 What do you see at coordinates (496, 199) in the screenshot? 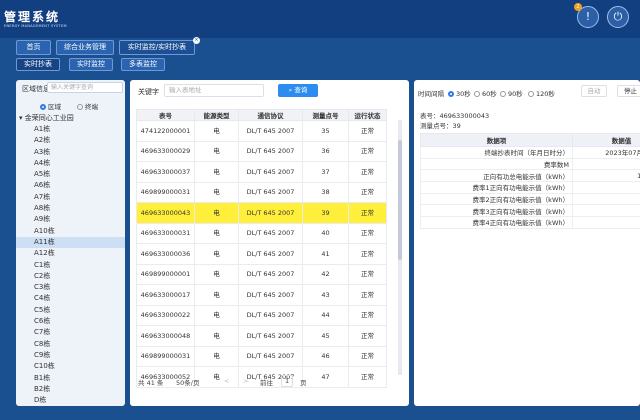
I see `data-item-name: 费率2正向有功电能示值（kWh）` at bounding box center [496, 199].